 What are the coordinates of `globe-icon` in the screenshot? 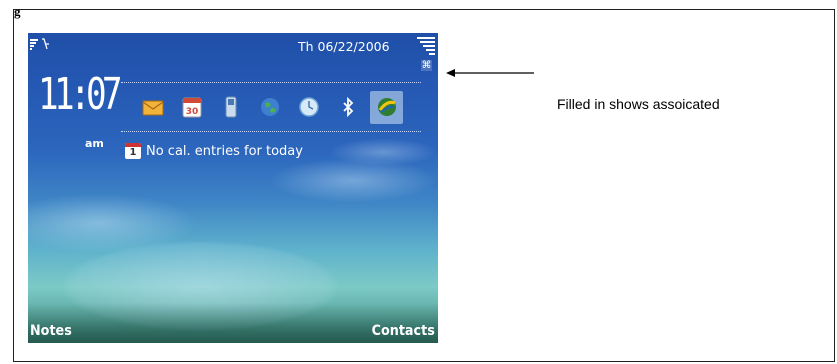 It's located at (269, 107).